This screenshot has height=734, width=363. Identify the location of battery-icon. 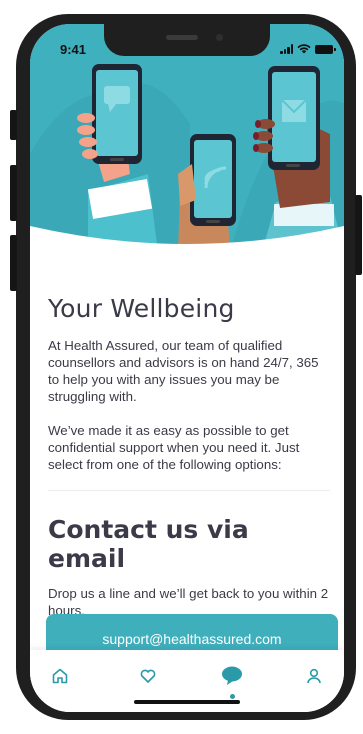
(325, 49).